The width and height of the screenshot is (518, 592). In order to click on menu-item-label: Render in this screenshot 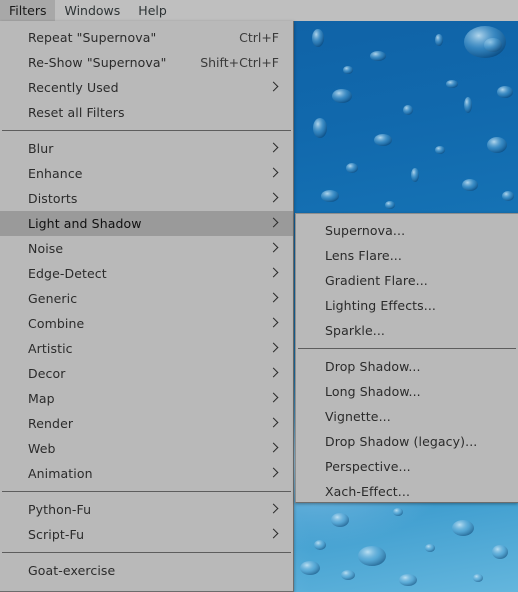, I will do `click(51, 423)`.